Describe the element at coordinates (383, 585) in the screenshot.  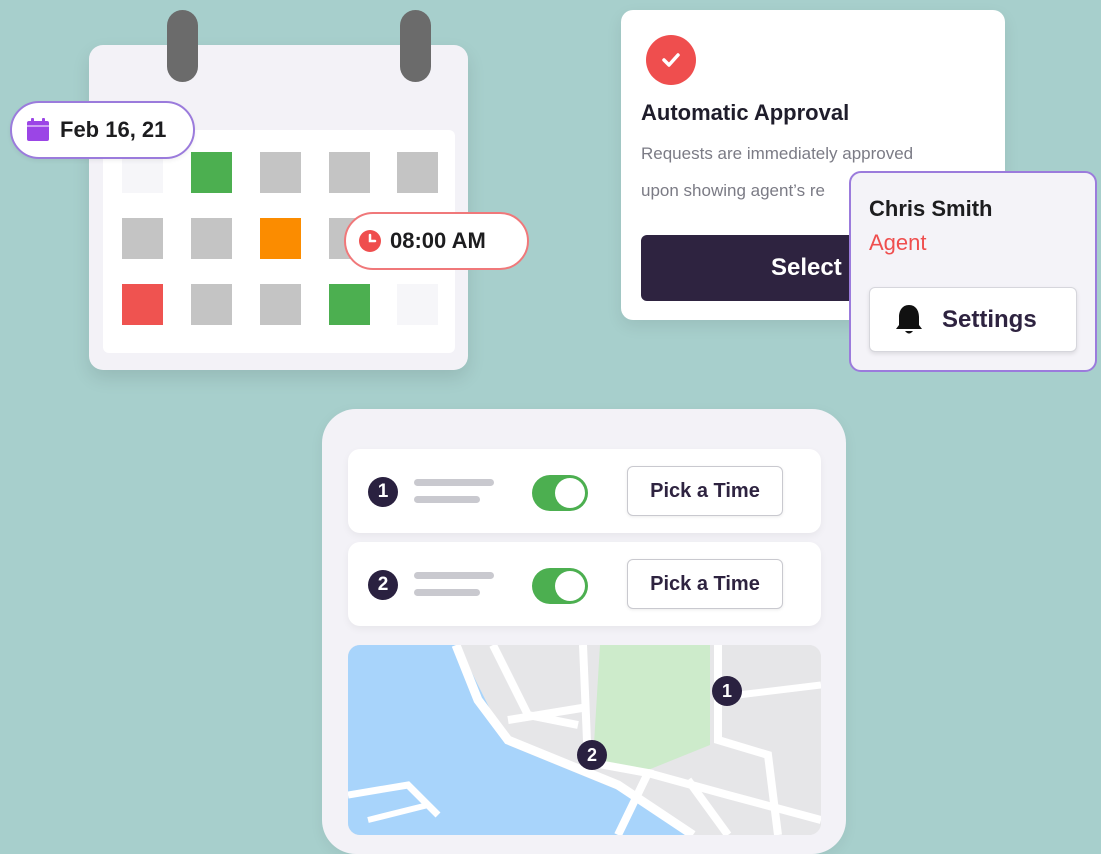
I see `row-number-badge: 2` at that location.